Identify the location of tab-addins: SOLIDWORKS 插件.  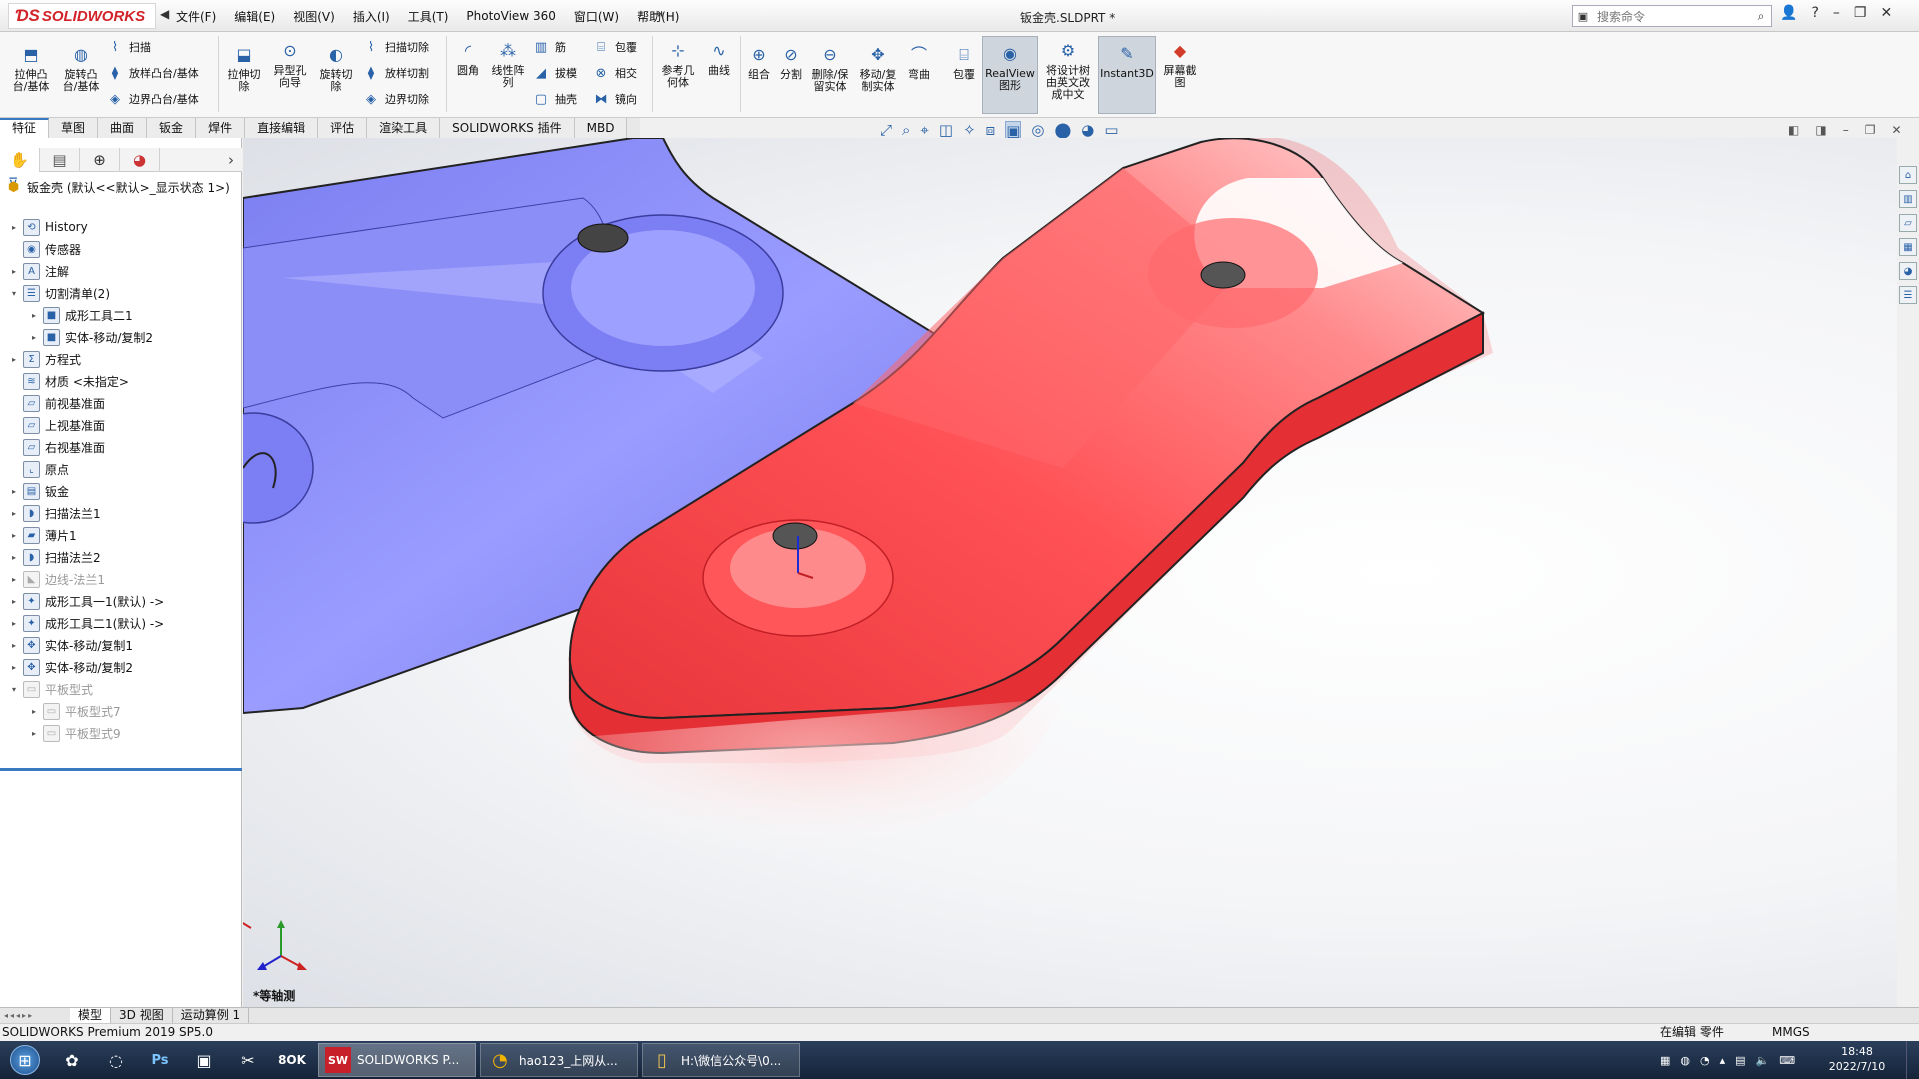
(507, 128).